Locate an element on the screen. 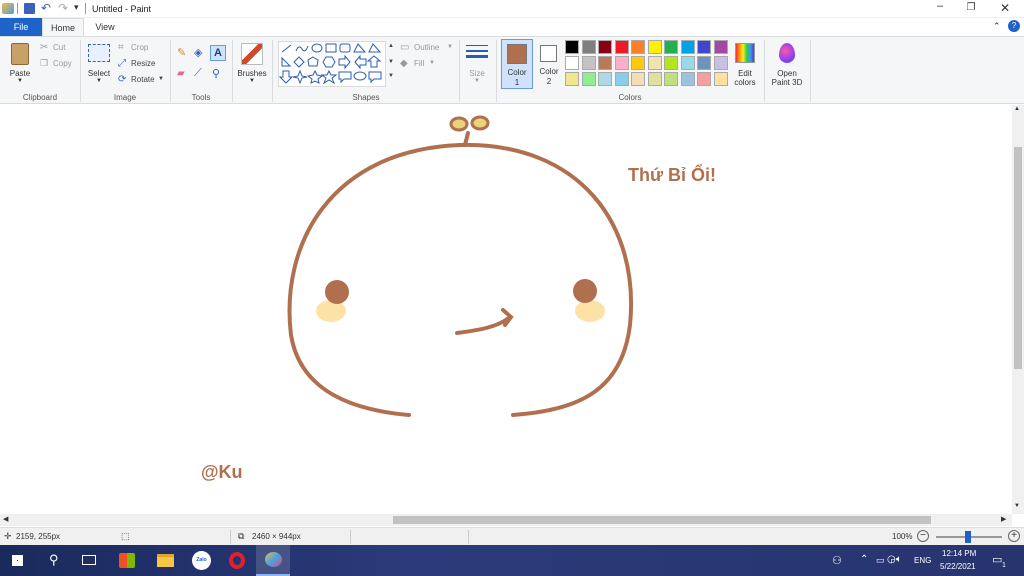 Image resolution: width=1024 pixels, height=576 pixels. collapse-ribbon-icon: ⌃ is located at coordinates (997, 26).